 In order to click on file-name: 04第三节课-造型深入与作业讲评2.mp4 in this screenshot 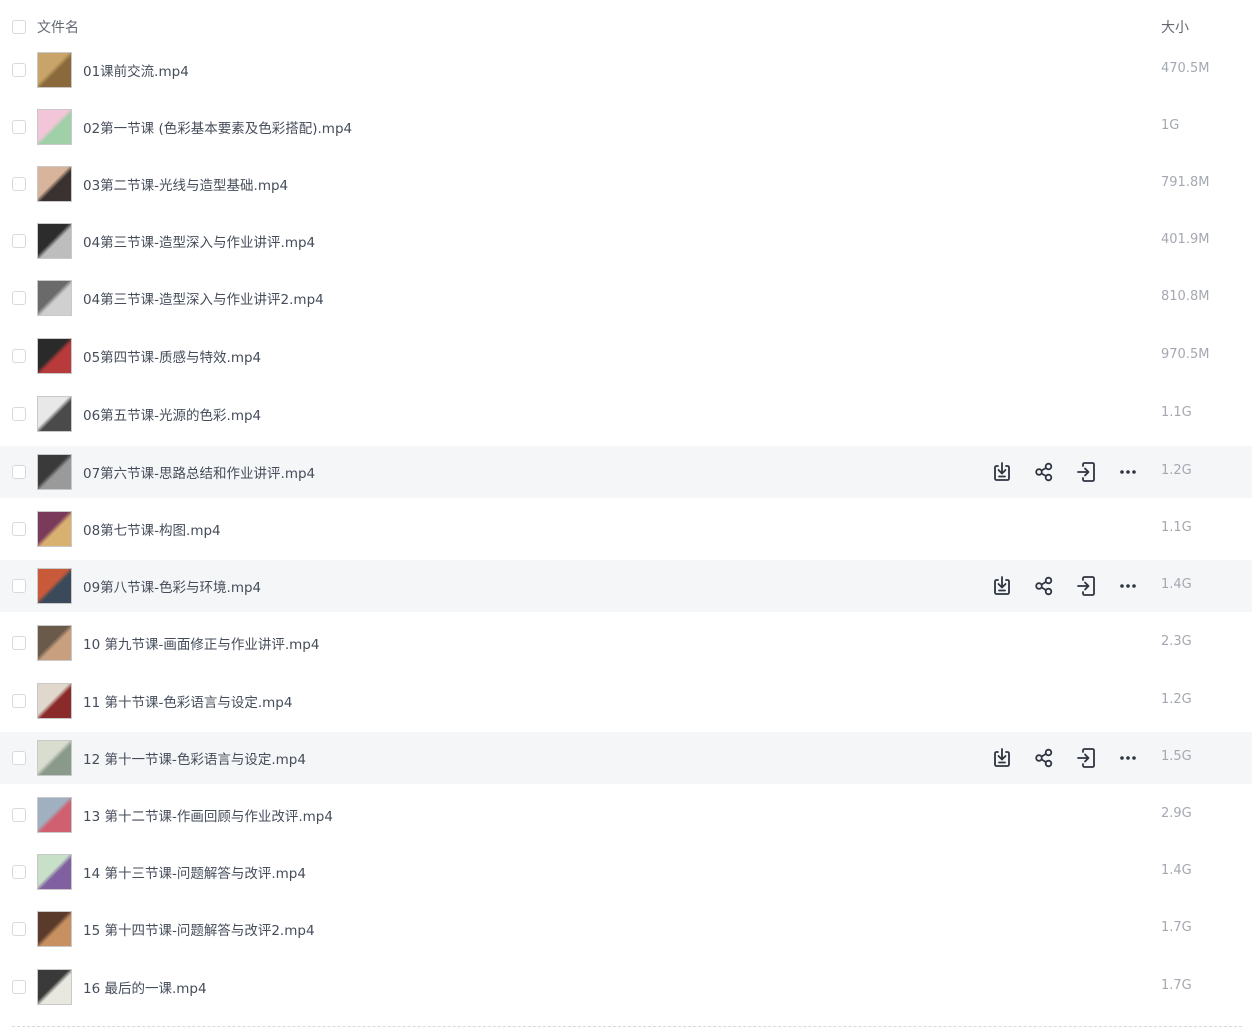, I will do `click(203, 298)`.